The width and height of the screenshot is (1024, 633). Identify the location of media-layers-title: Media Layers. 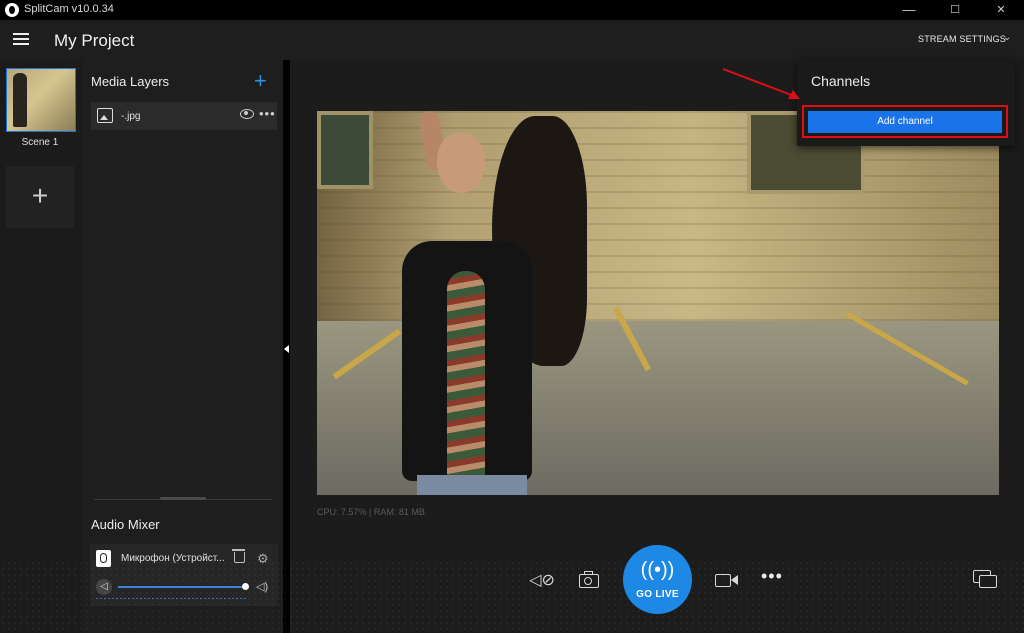
(130, 81).